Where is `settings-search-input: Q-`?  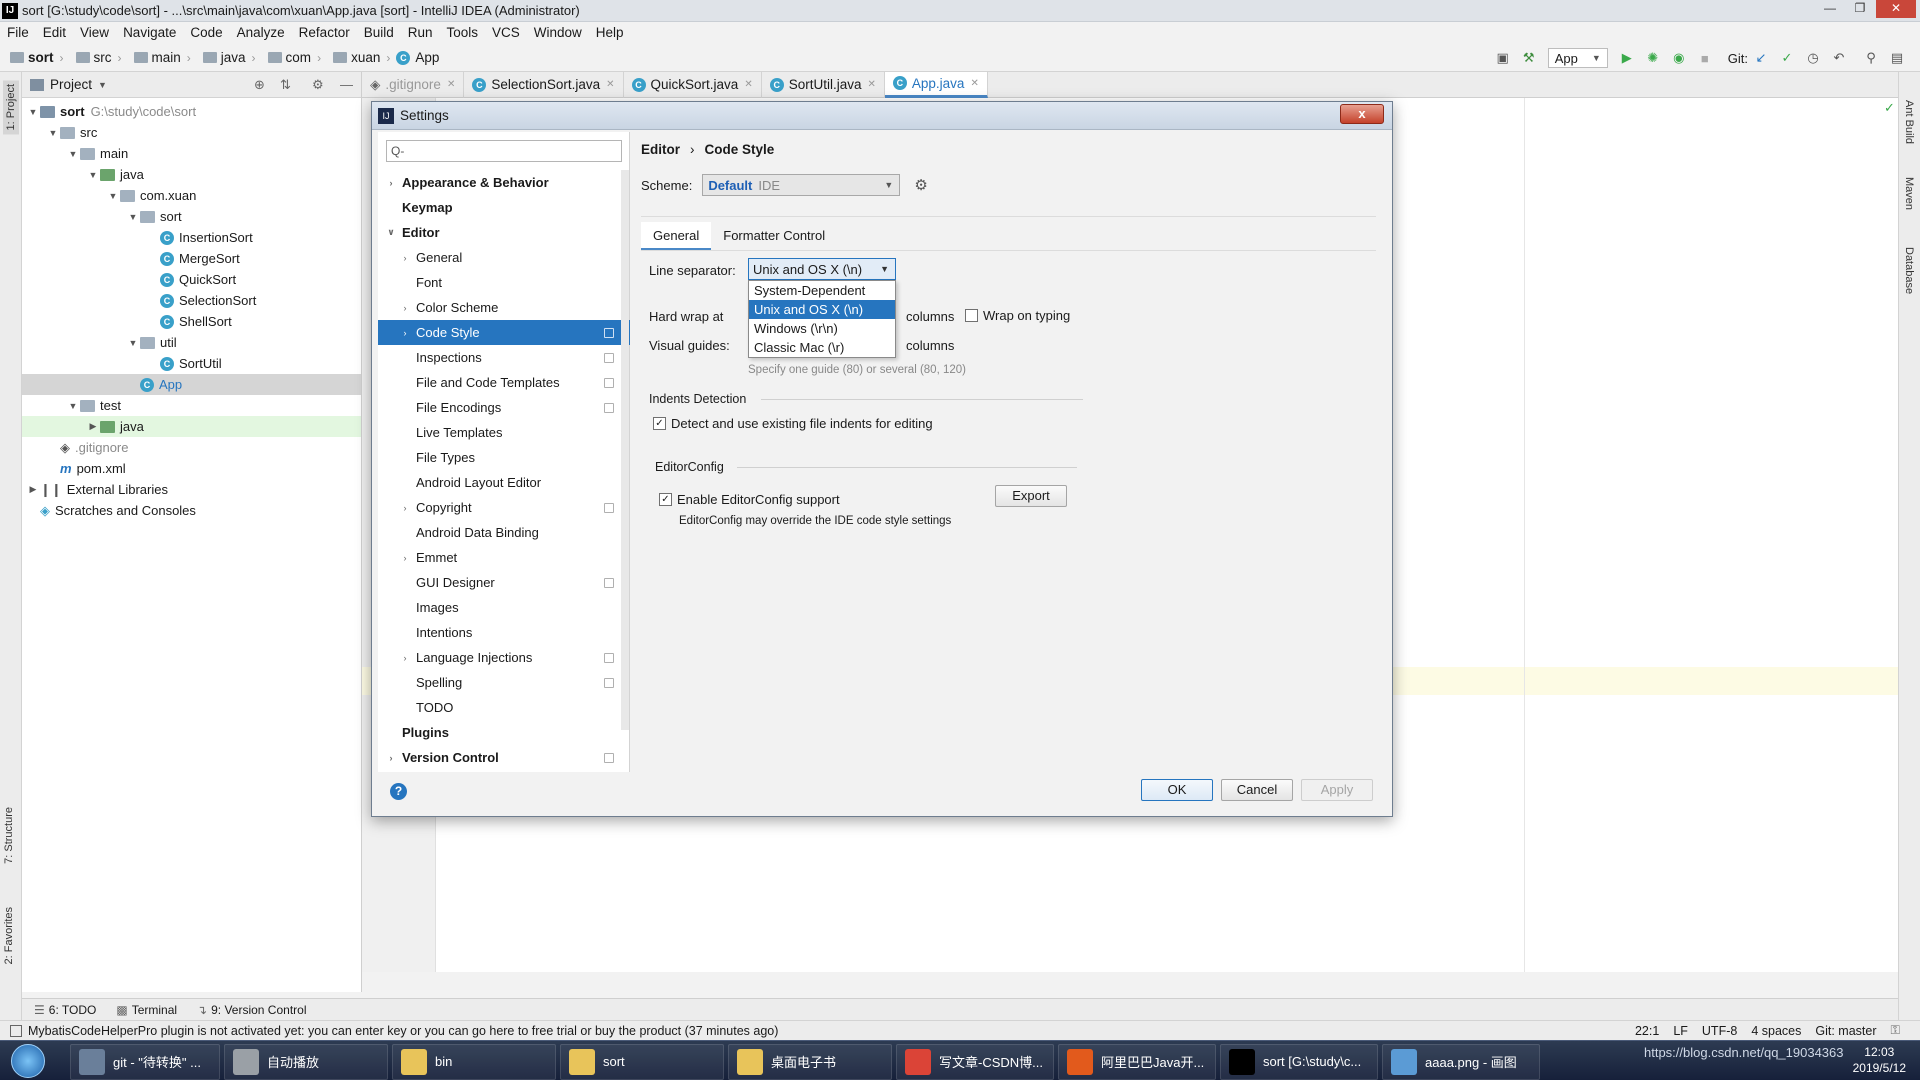
settings-search-input: Q- is located at coordinates (504, 151).